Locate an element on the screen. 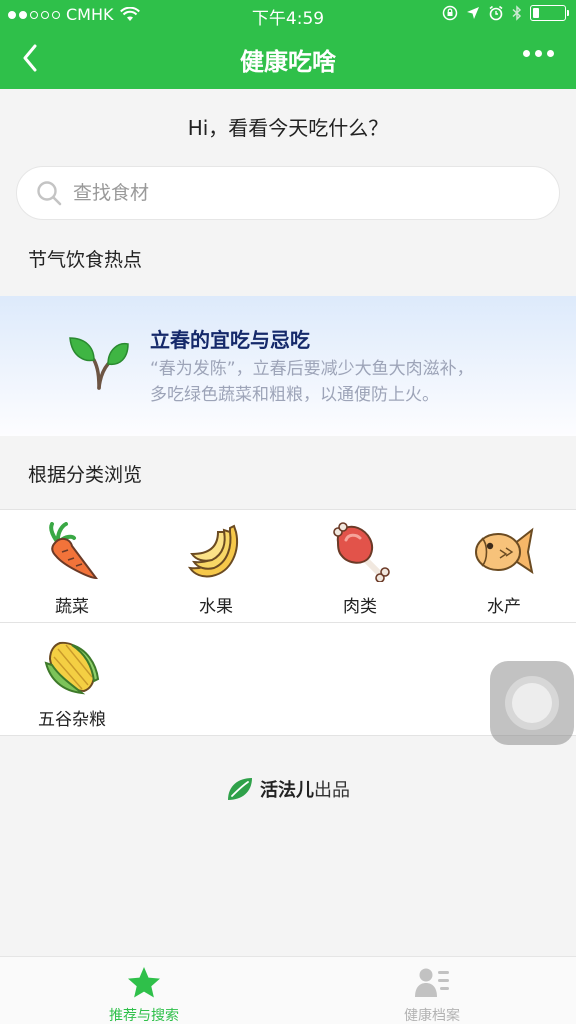 This screenshot has width=576, height=1024. solar-term-card-title: 立春的宜吃与忌吃 is located at coordinates (230, 340).